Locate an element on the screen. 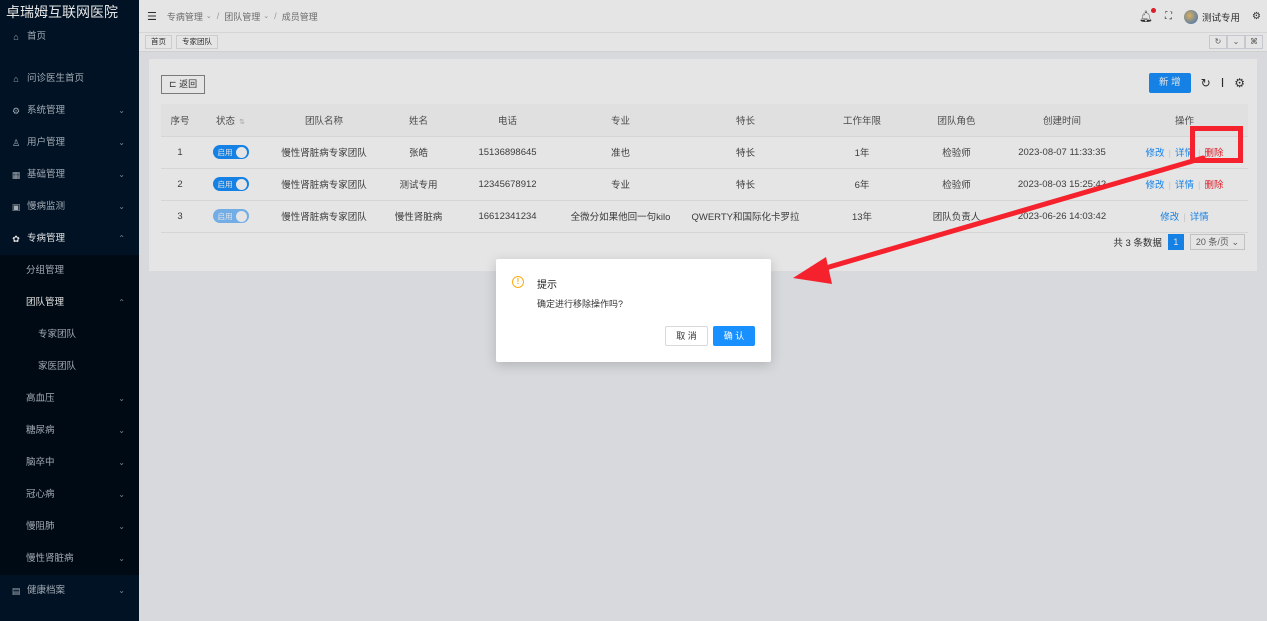 Image resolution: width=1267 pixels, height=621 pixels. confirm-dialog: ! 提示 确定进行移除操作吗? 取 消 确 认 is located at coordinates (633, 310).